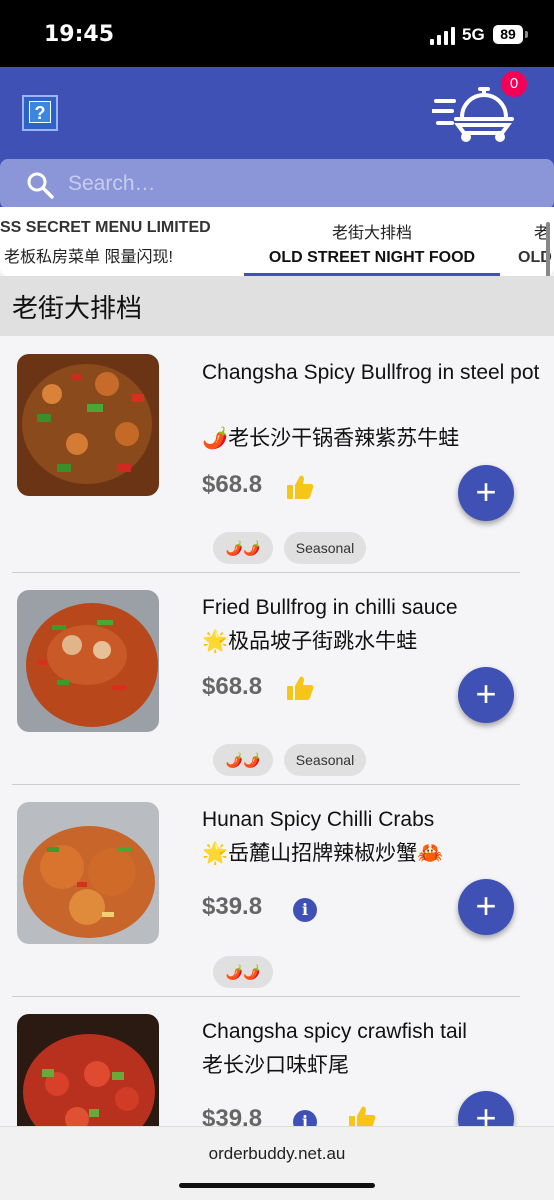 The image size is (554, 1200). I want to click on tab-label-zh: 老板私房菜单 限量闪现!, so click(88, 257).